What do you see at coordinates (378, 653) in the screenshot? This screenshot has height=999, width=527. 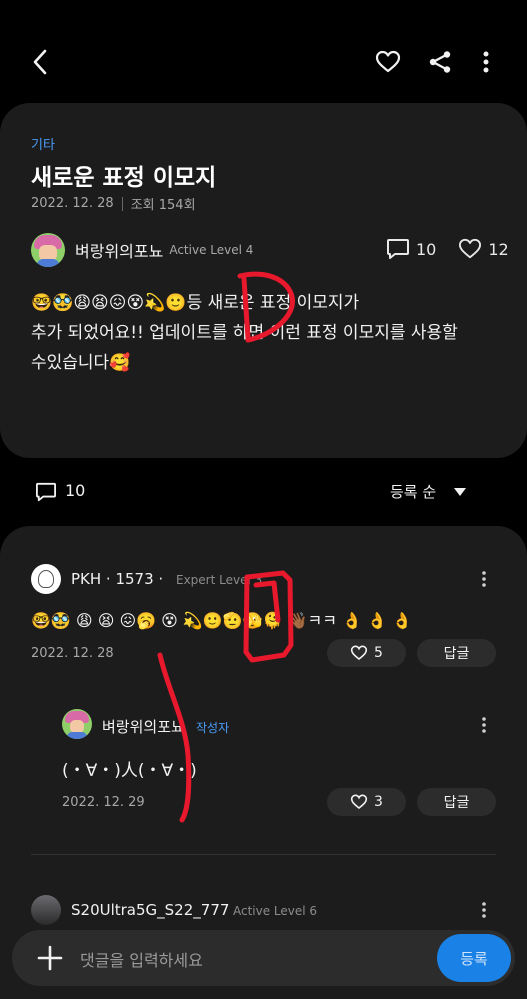 I see `comment-like-count: 5` at bounding box center [378, 653].